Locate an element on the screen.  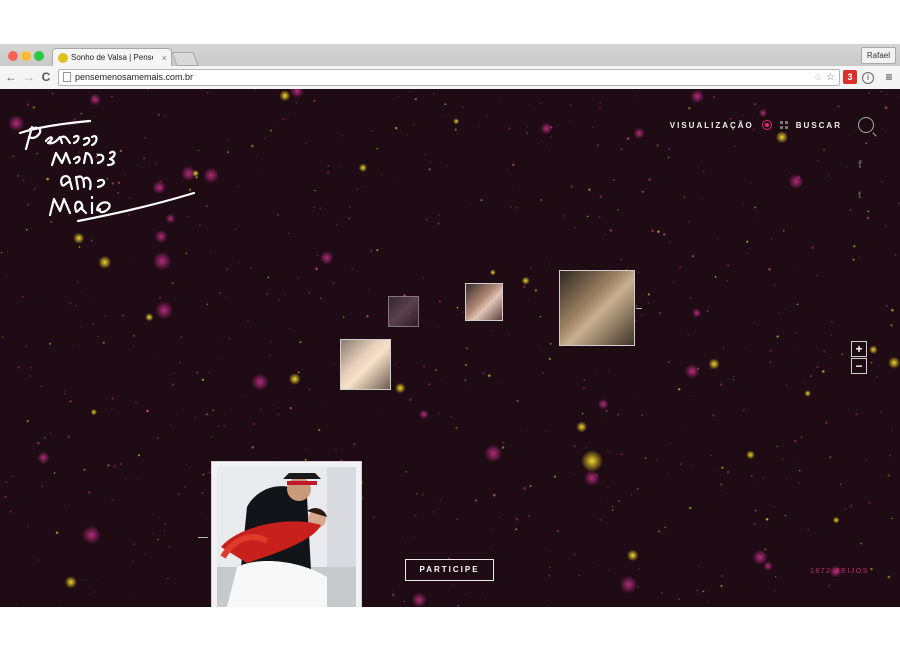
zoom-out-button: − is located at coordinates (859, 366).